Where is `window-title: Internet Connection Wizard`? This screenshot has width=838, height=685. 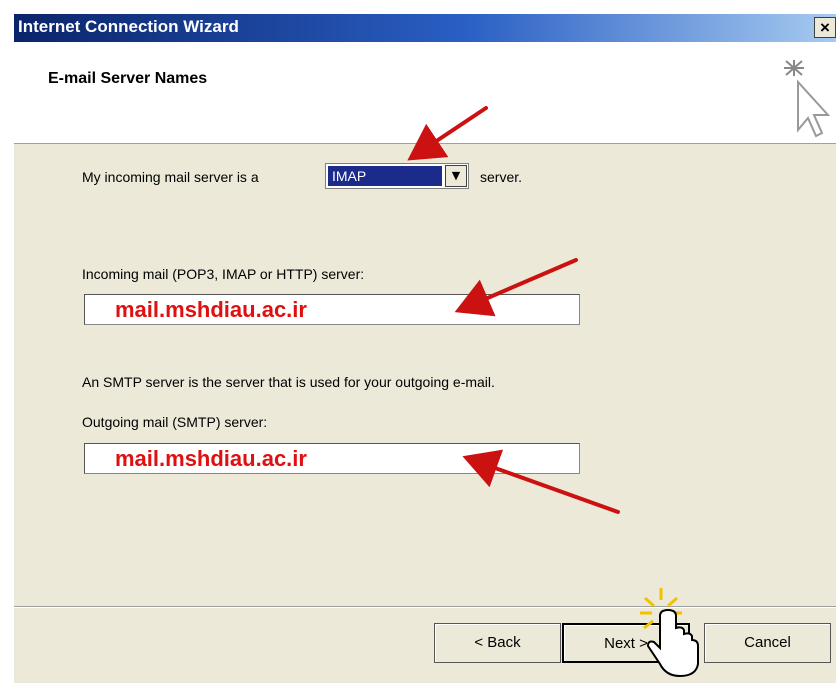 window-title: Internet Connection Wizard is located at coordinates (128, 26).